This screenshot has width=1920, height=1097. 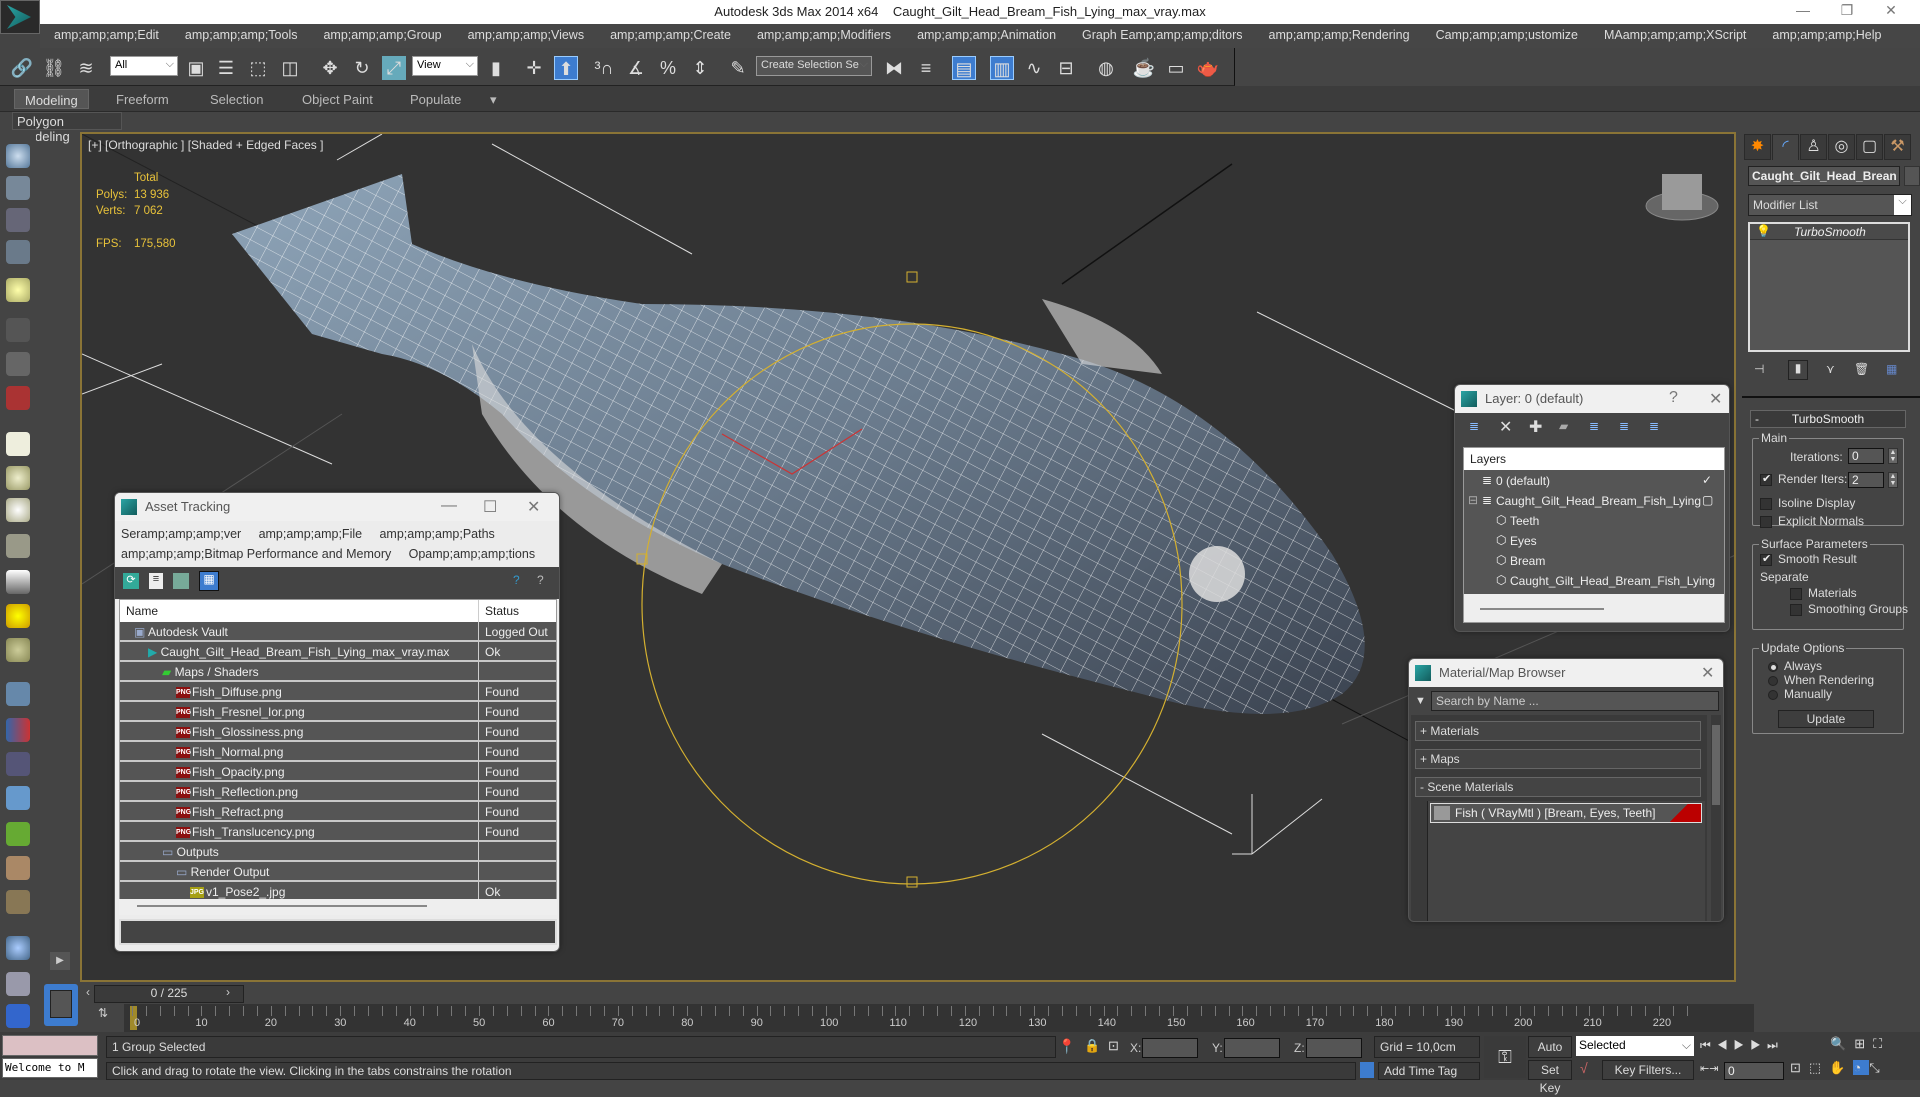 I want to click on ornatrix-icon, so click(x=18, y=902).